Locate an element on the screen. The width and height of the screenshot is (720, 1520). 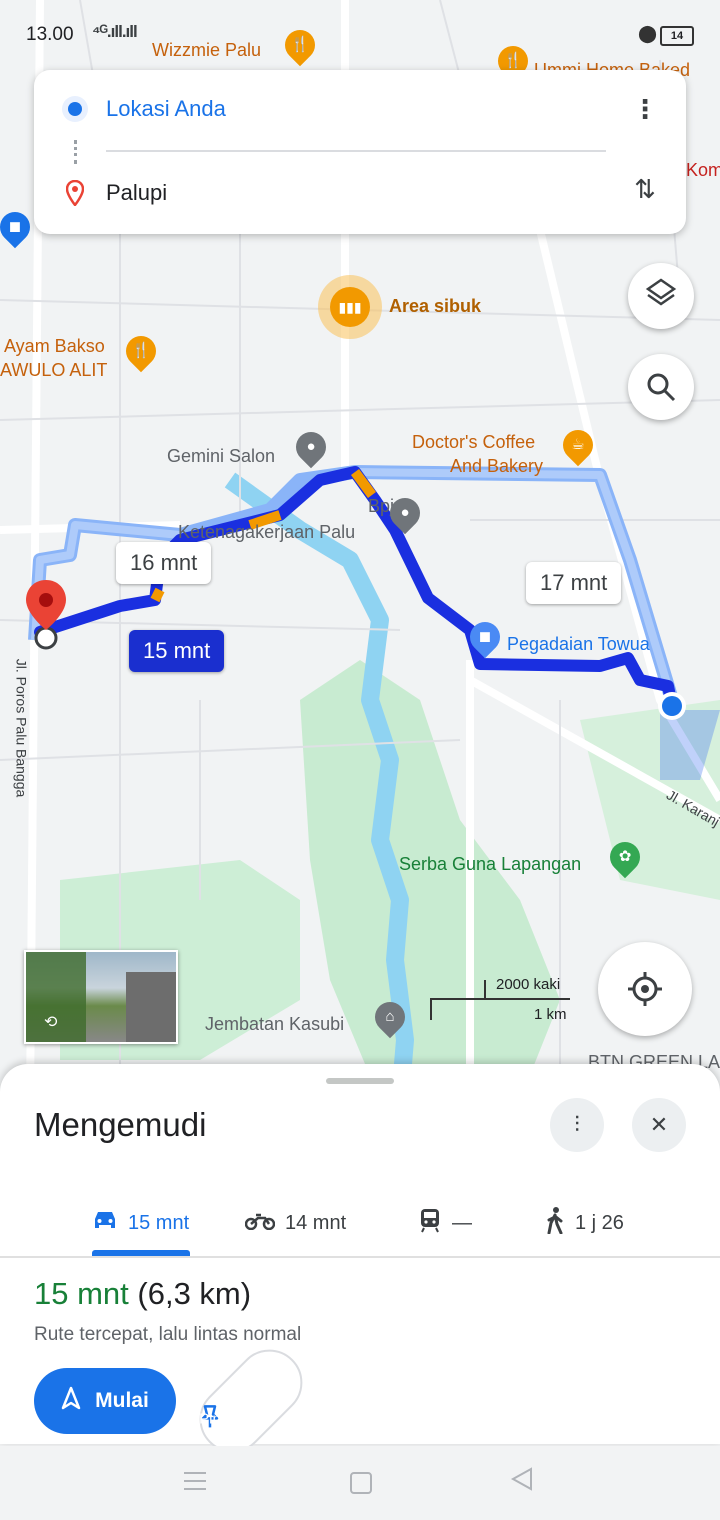
tab-walking: 1 j 26 is located at coordinates (584, 1223).